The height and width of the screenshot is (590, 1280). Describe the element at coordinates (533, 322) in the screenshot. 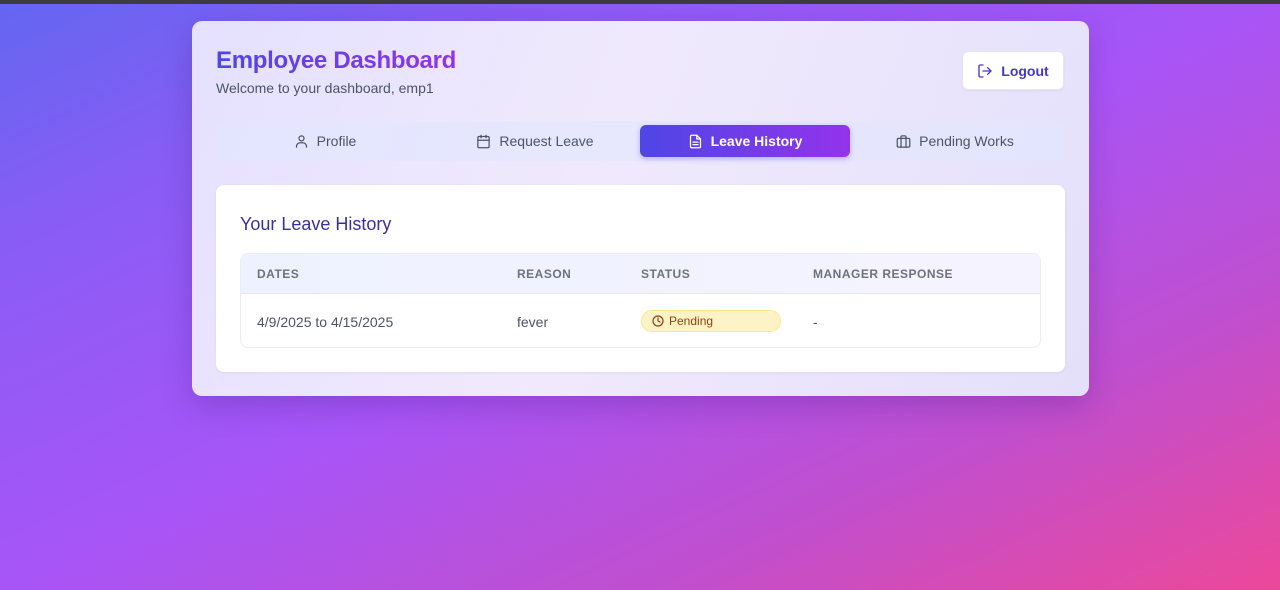

I see `cell-reason: fever` at that location.